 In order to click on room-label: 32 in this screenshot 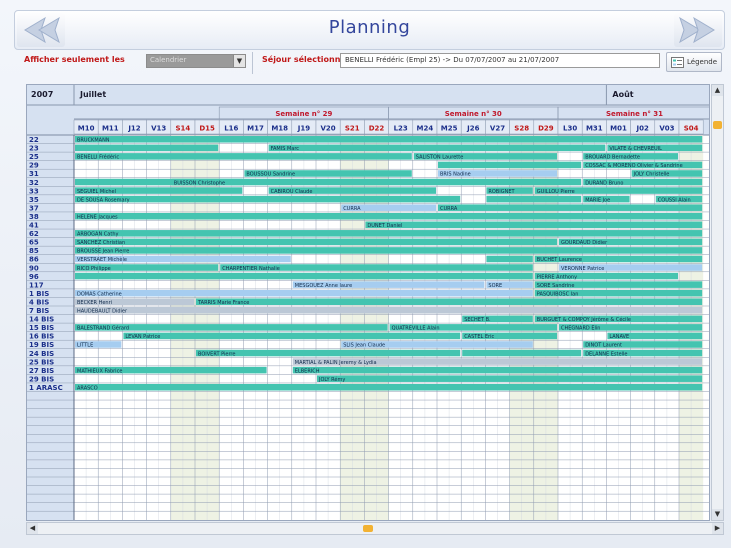, I will do `click(34, 183)`.